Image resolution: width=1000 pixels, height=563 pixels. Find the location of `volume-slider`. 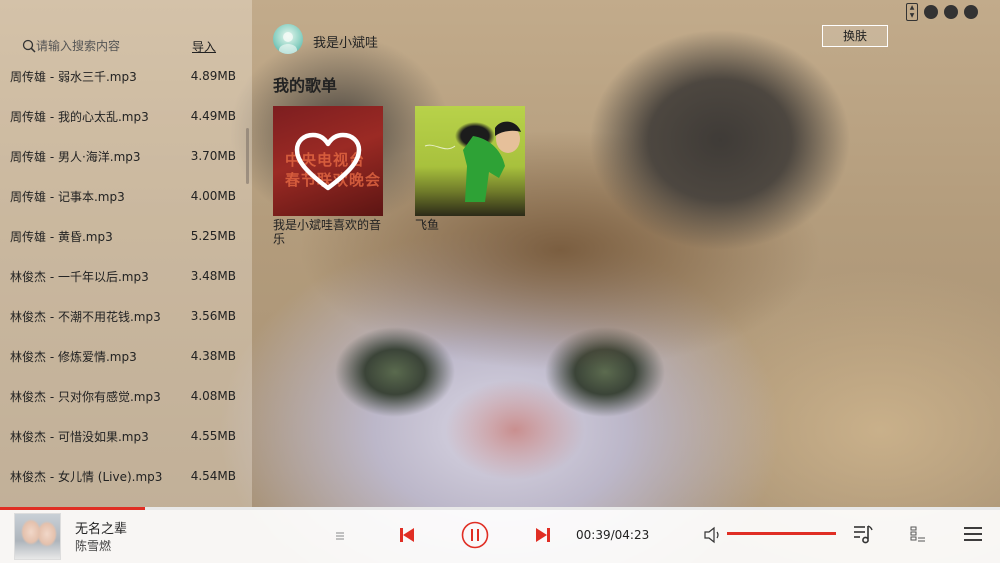

volume-slider is located at coordinates (781, 533).